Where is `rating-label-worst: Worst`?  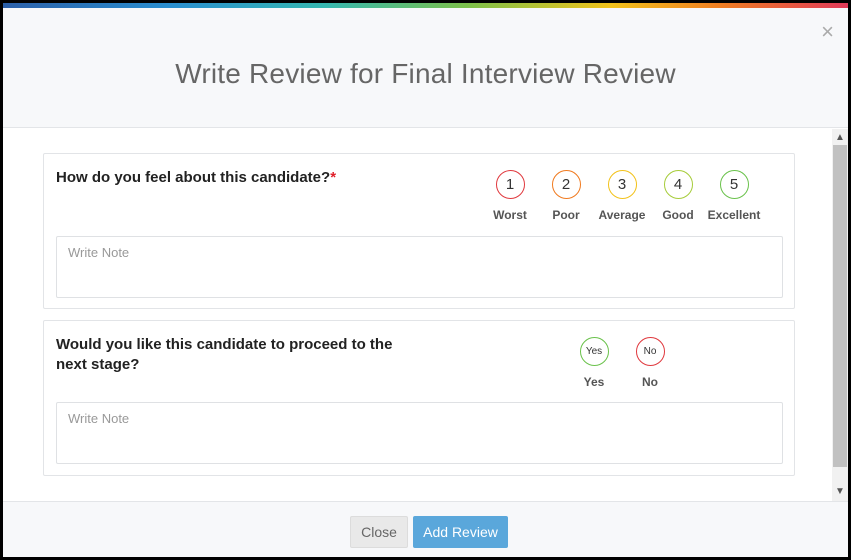 rating-label-worst: Worst is located at coordinates (510, 215).